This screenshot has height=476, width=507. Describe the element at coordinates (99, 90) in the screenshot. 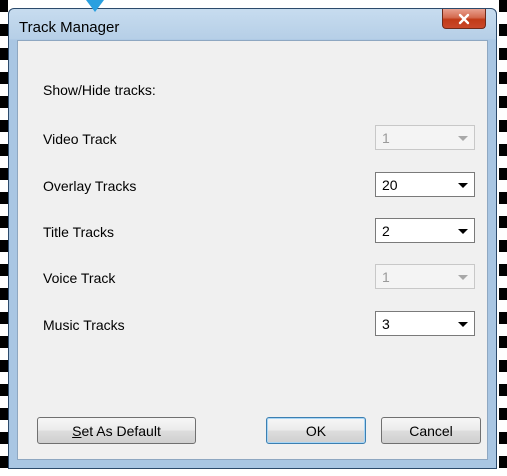

I see `show-hide-heading: Show/Hide tracks:` at that location.